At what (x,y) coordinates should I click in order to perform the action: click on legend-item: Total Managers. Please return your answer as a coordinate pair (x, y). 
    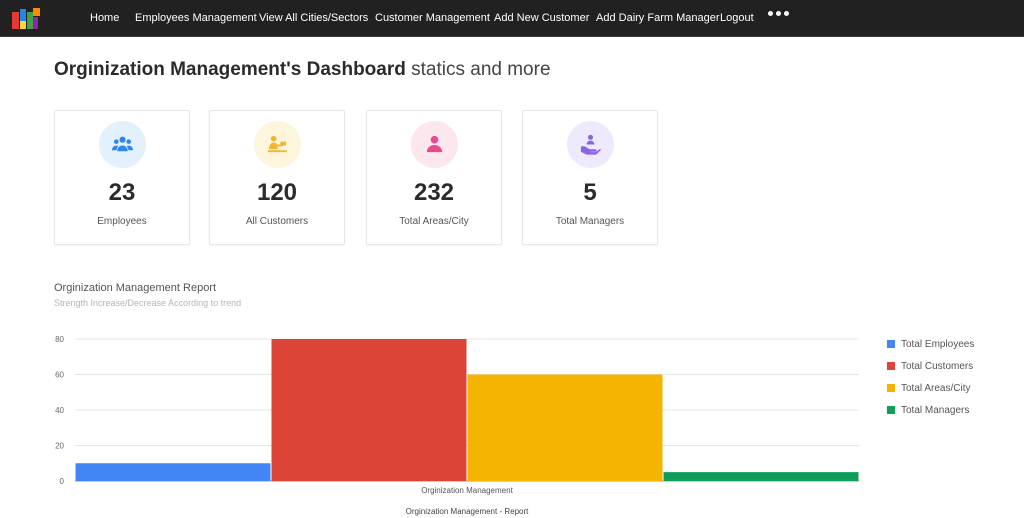
    Looking at the image, I should click on (928, 410).